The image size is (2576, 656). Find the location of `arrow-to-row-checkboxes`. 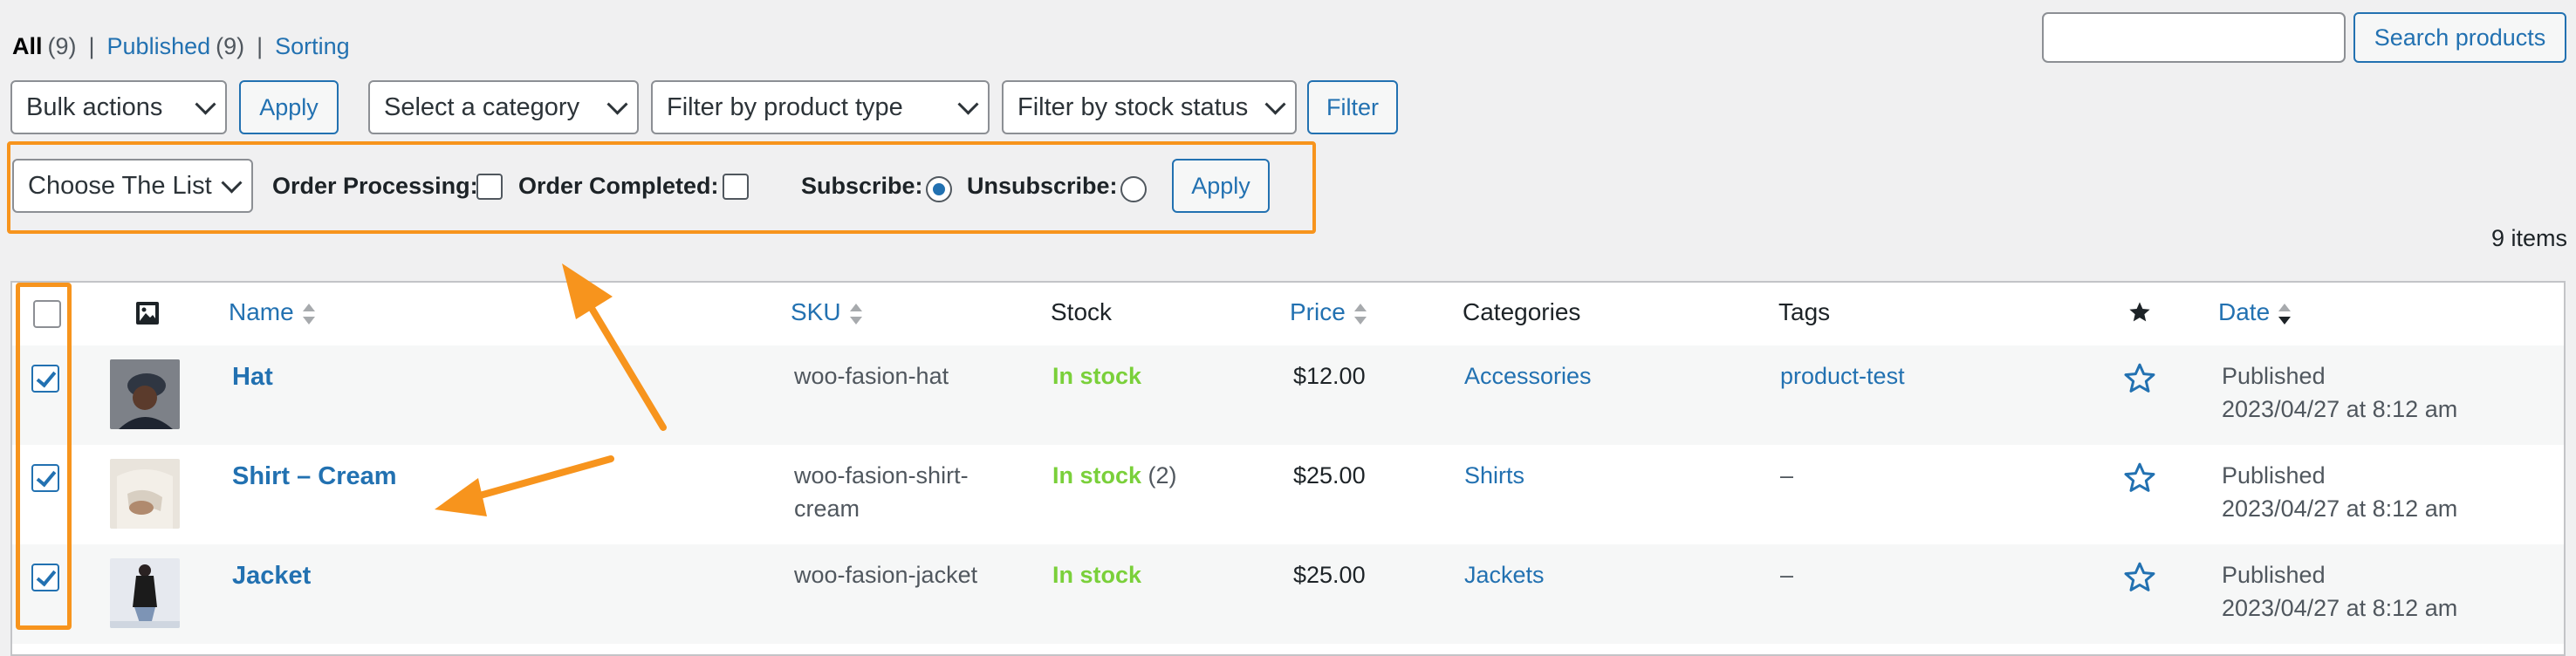

arrow-to-row-checkboxes is located at coordinates (524, 485).